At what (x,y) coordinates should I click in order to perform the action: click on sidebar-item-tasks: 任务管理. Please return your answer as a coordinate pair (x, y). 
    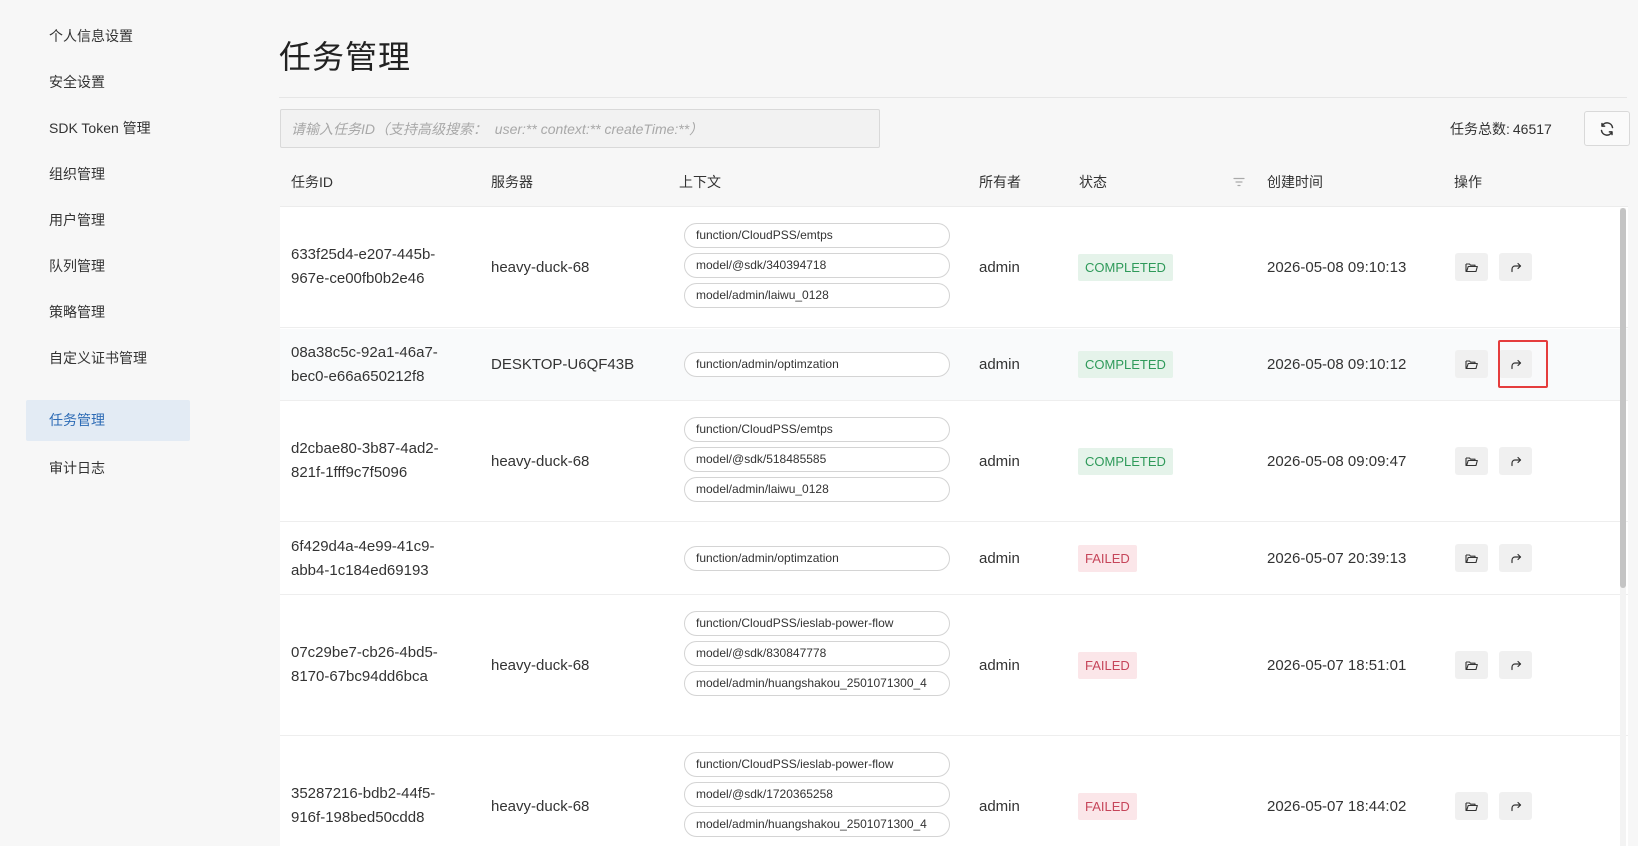
    Looking at the image, I should click on (108, 420).